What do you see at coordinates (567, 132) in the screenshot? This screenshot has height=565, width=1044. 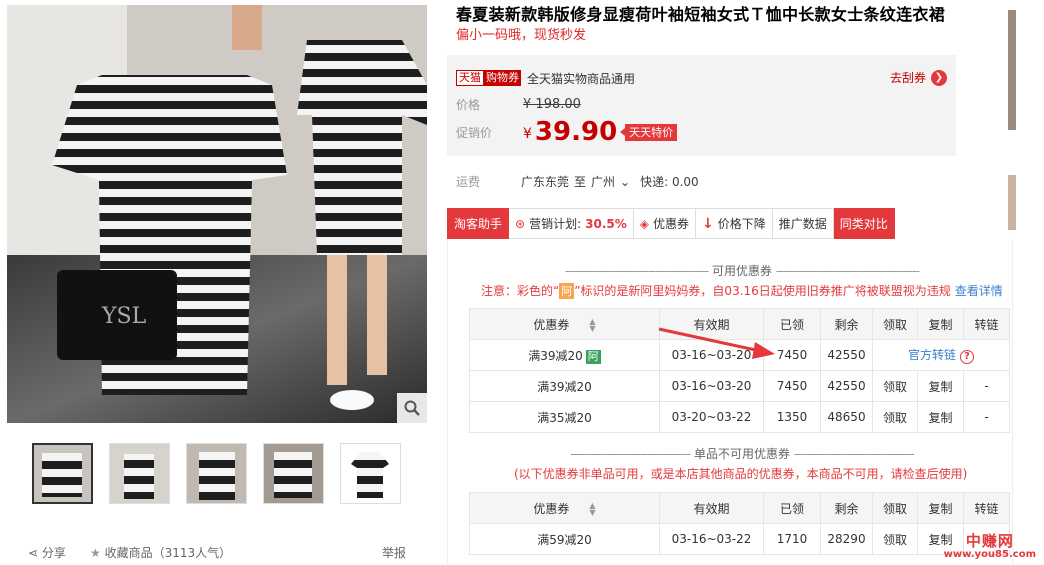 I see `promo-price-row: 促销价 ¥ 39.90 天天特价` at bounding box center [567, 132].